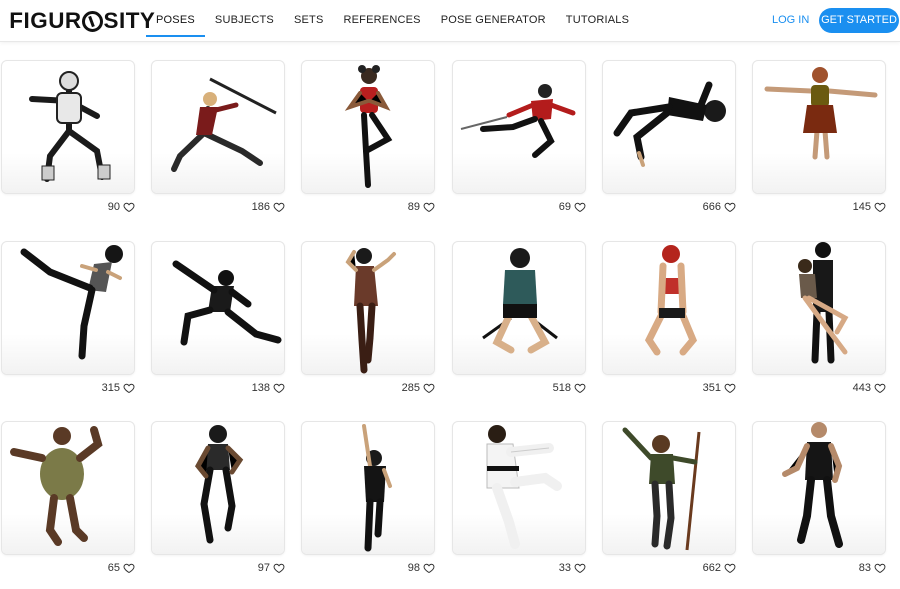  I want to click on like-count-value: 98, so click(413, 568).